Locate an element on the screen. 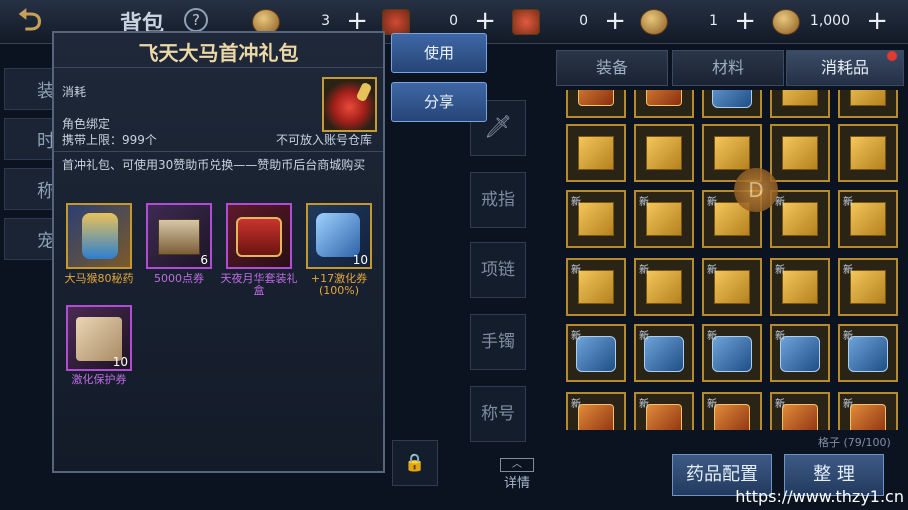 Image resolution: width=908 pixels, height=510 pixels. add-token-button: + is located at coordinates (745, 21).